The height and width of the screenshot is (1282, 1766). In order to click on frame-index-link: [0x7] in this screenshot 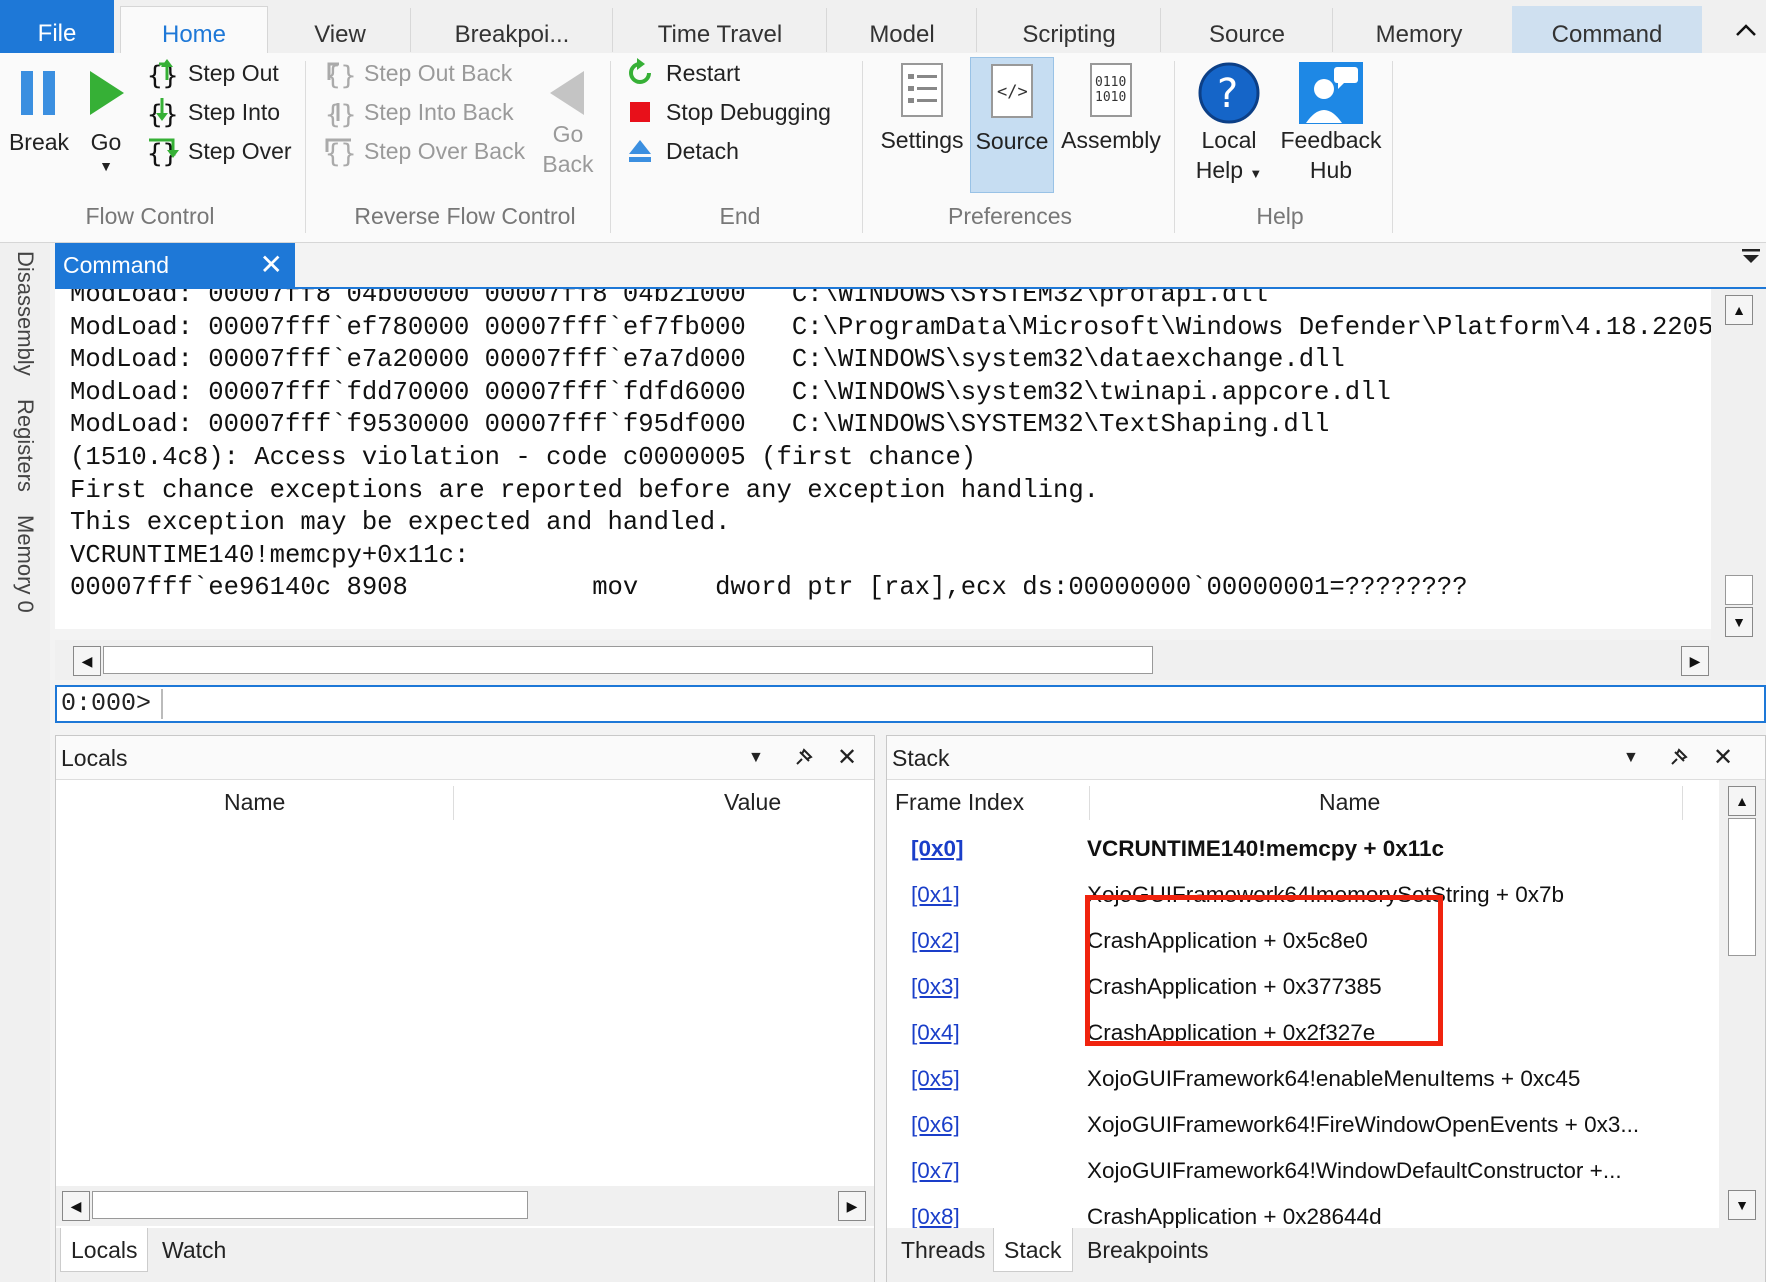, I will do `click(935, 1170)`.